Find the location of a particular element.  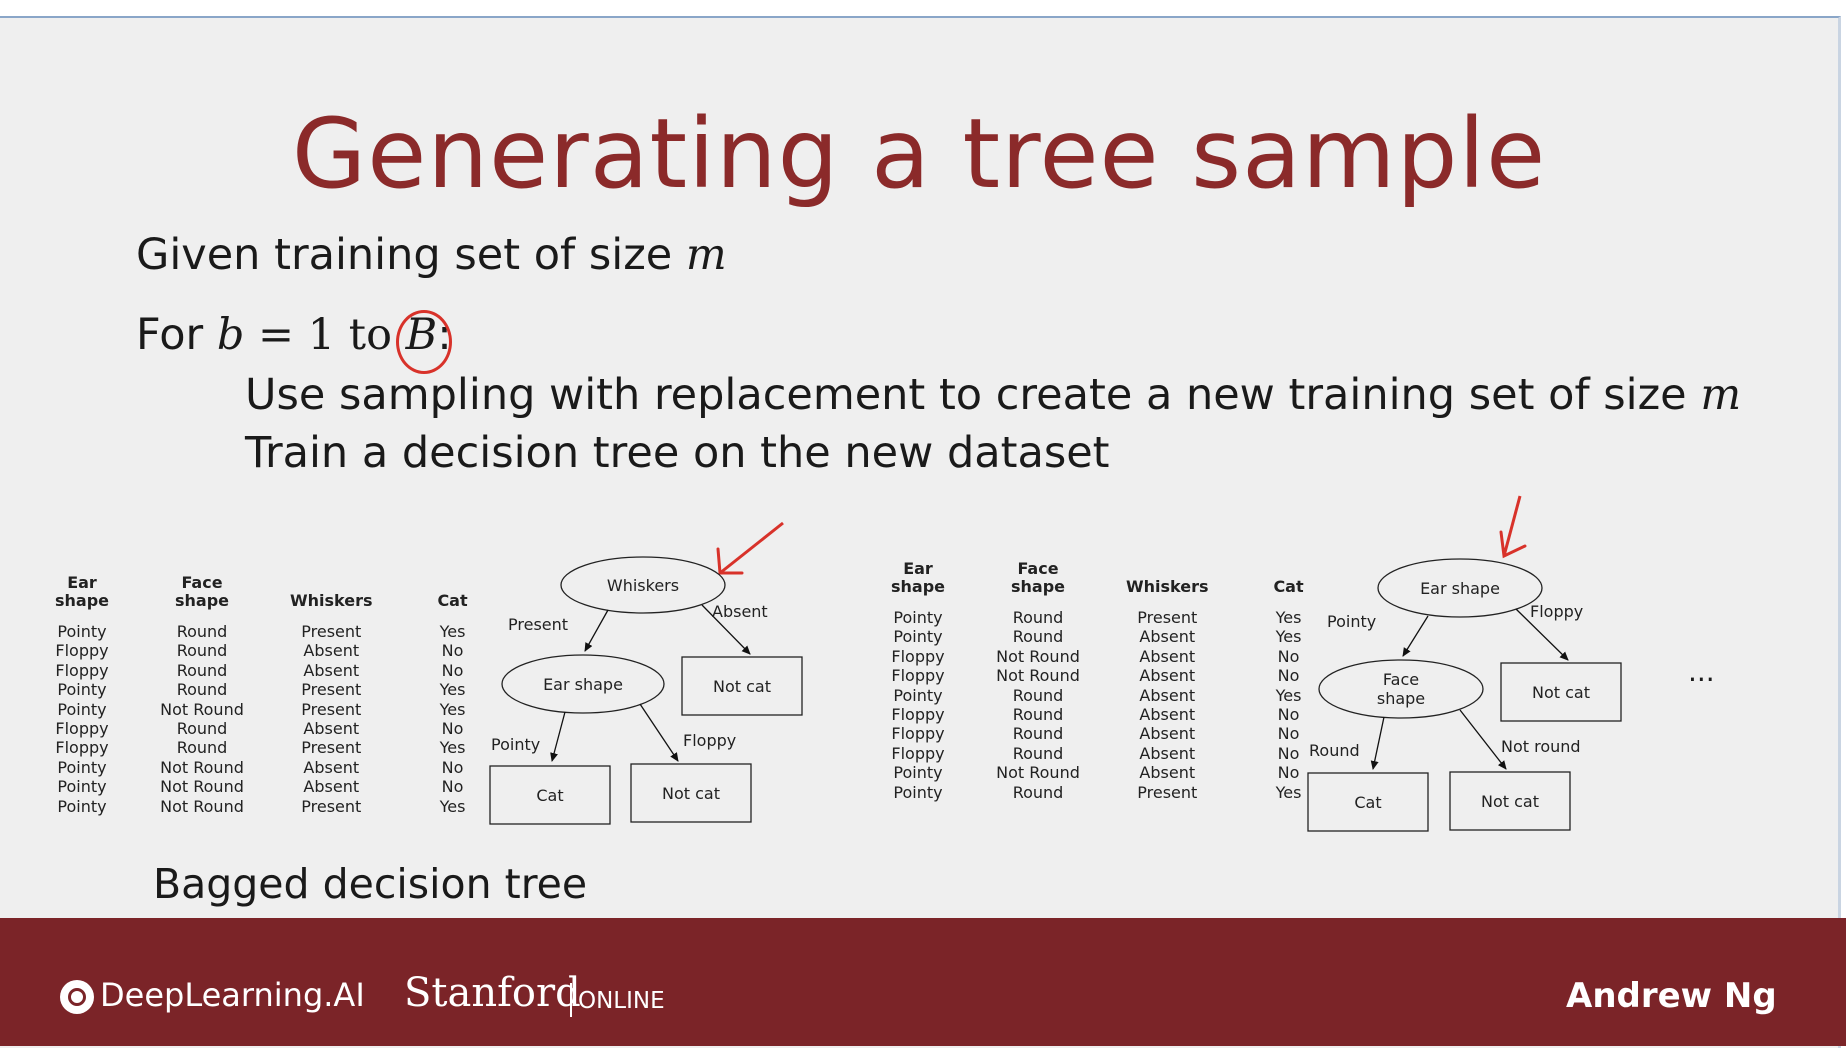

step2-line: Train a decision tree on the new dataset is located at coordinates (677, 453).